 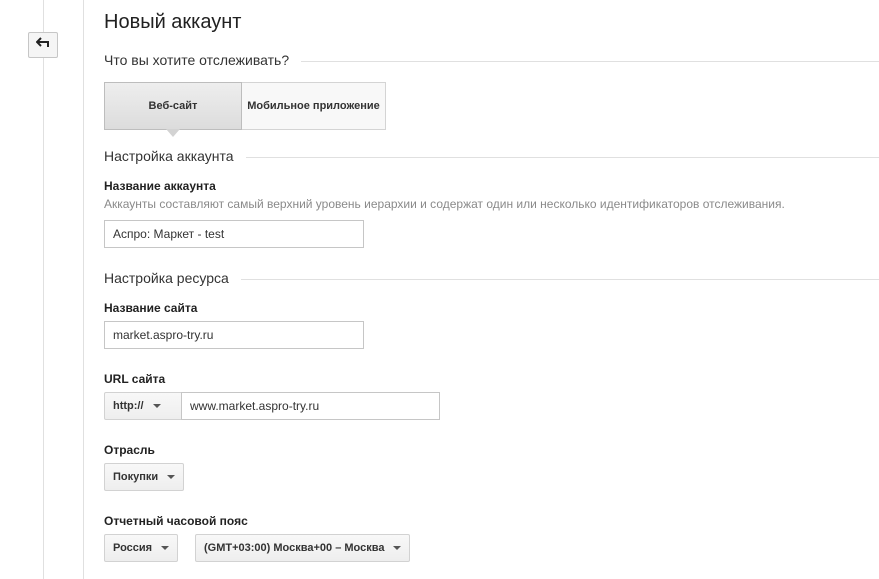 I want to click on industry-value: Покупки, so click(x=136, y=477).